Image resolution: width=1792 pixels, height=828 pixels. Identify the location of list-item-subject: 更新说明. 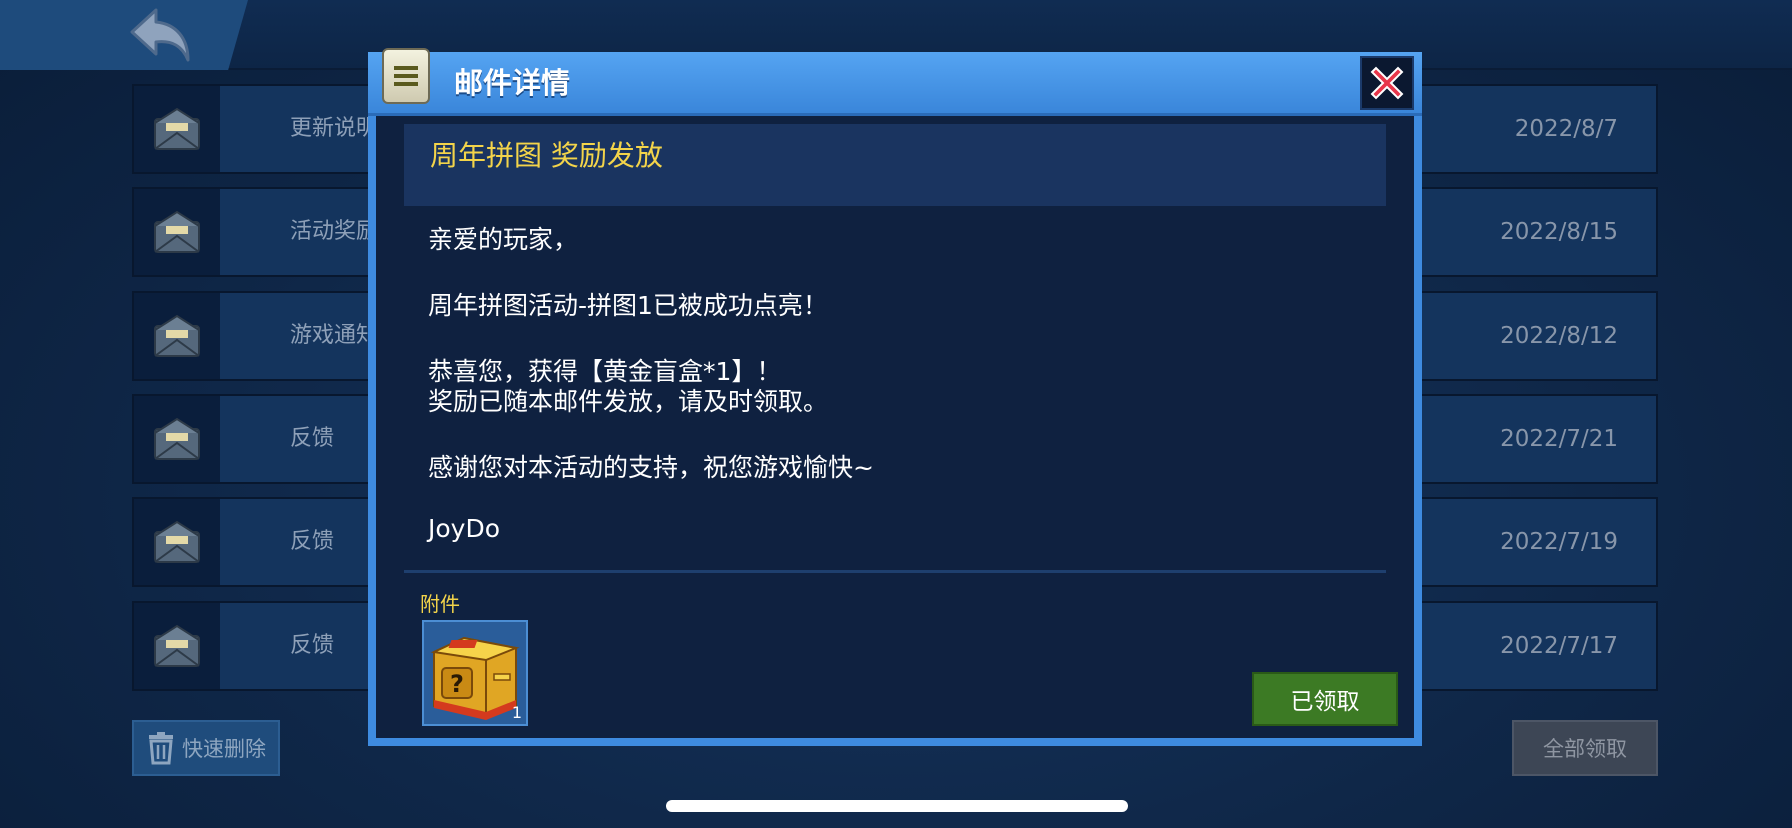
(334, 128).